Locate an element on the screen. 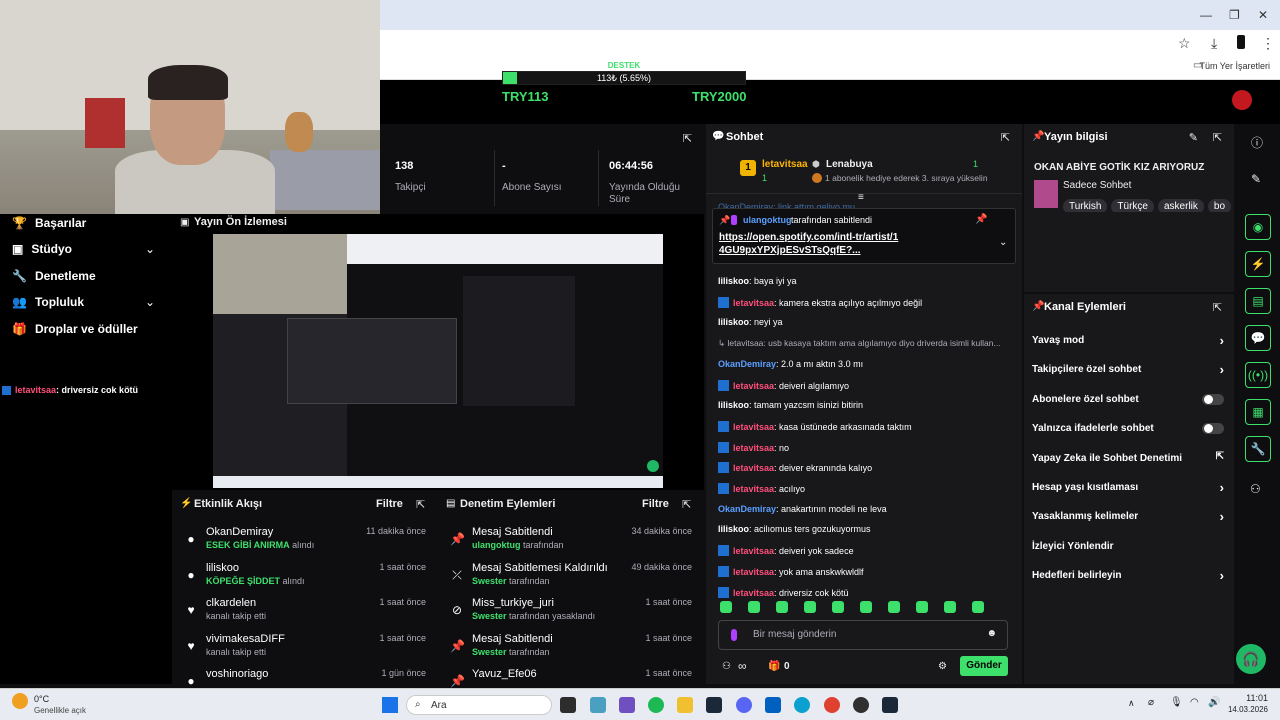 This screenshot has width=1280, height=720. action-row: Yapay Zeka ile Sohbet Denetimi ⇱ is located at coordinates (1130, 457).